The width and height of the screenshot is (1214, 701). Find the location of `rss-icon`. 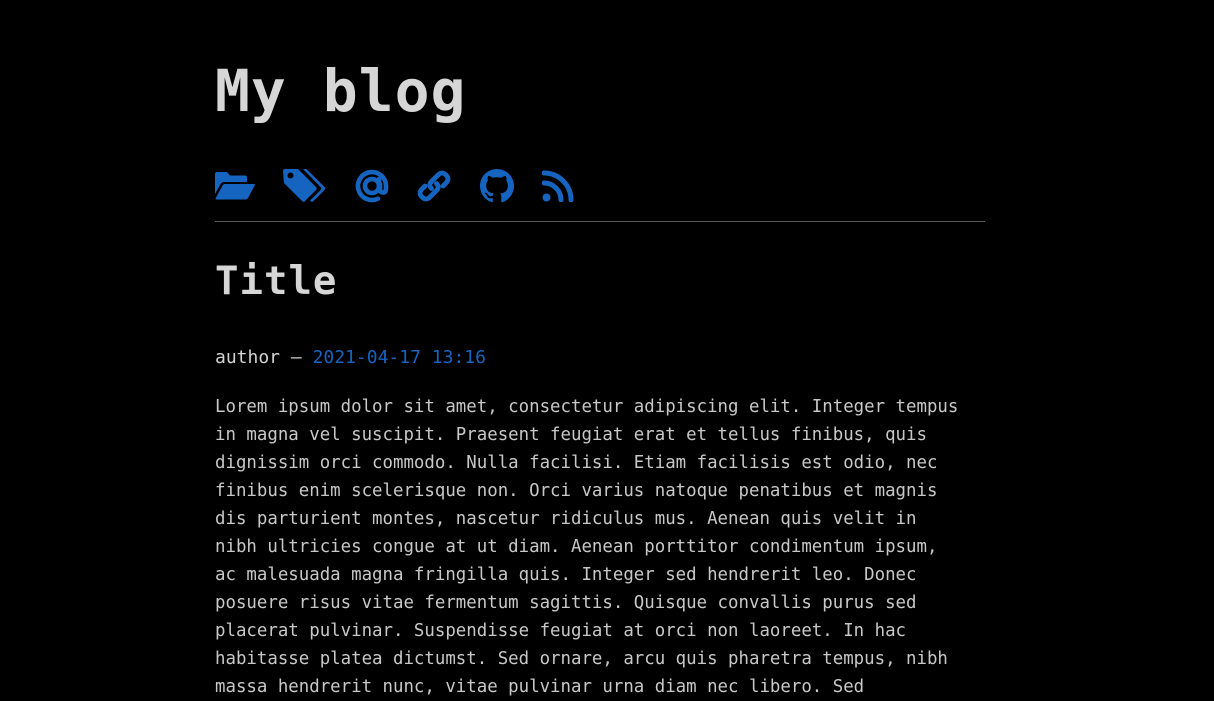

rss-icon is located at coordinates (558, 186).